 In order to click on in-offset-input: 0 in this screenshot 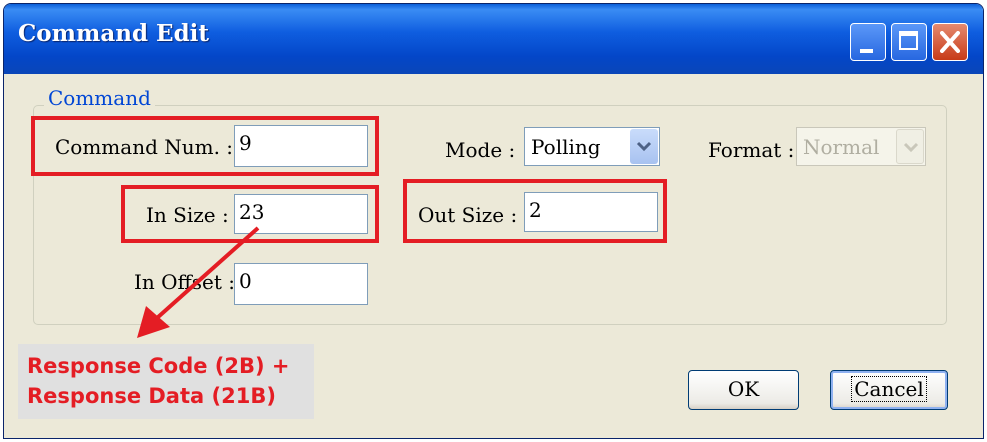, I will do `click(301, 284)`.